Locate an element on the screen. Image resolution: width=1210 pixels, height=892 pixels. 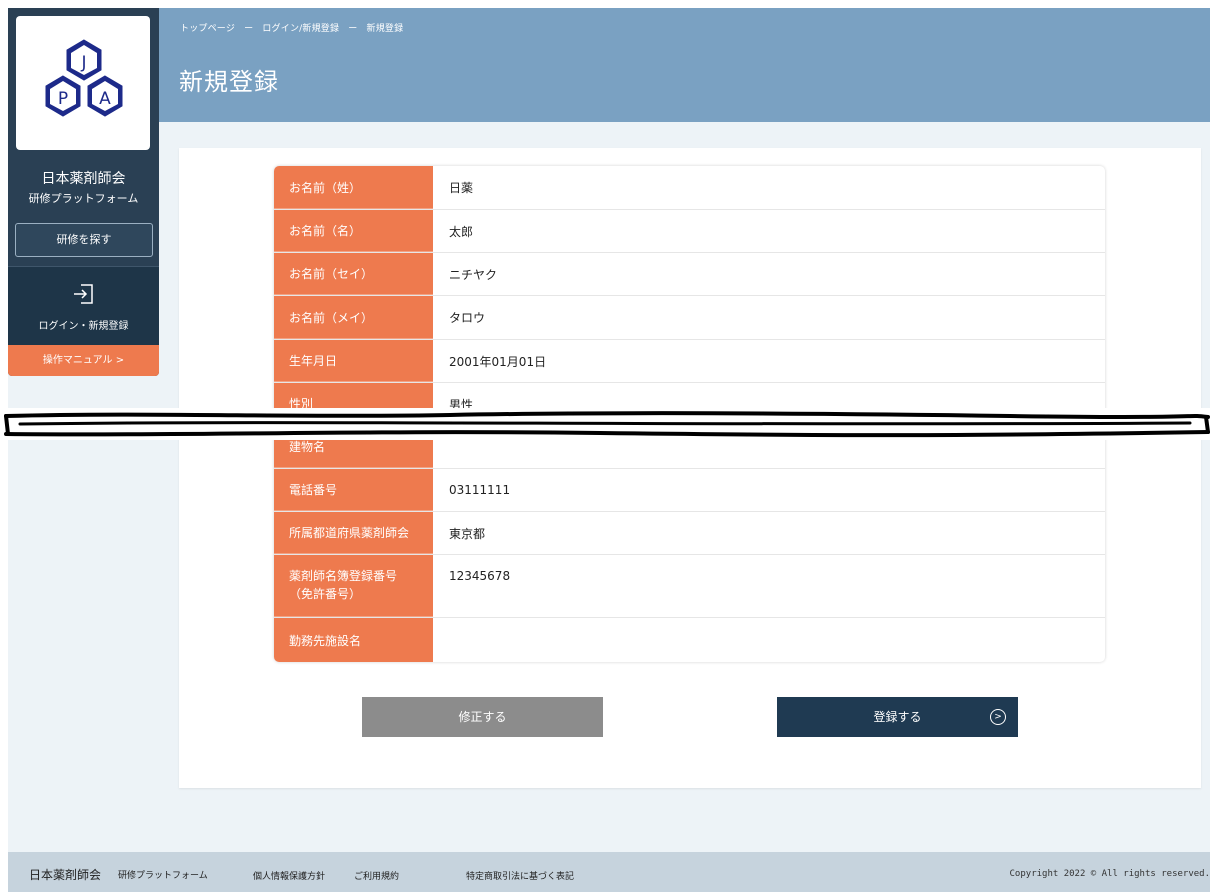
page-title: 新規登録 is located at coordinates (229, 82).